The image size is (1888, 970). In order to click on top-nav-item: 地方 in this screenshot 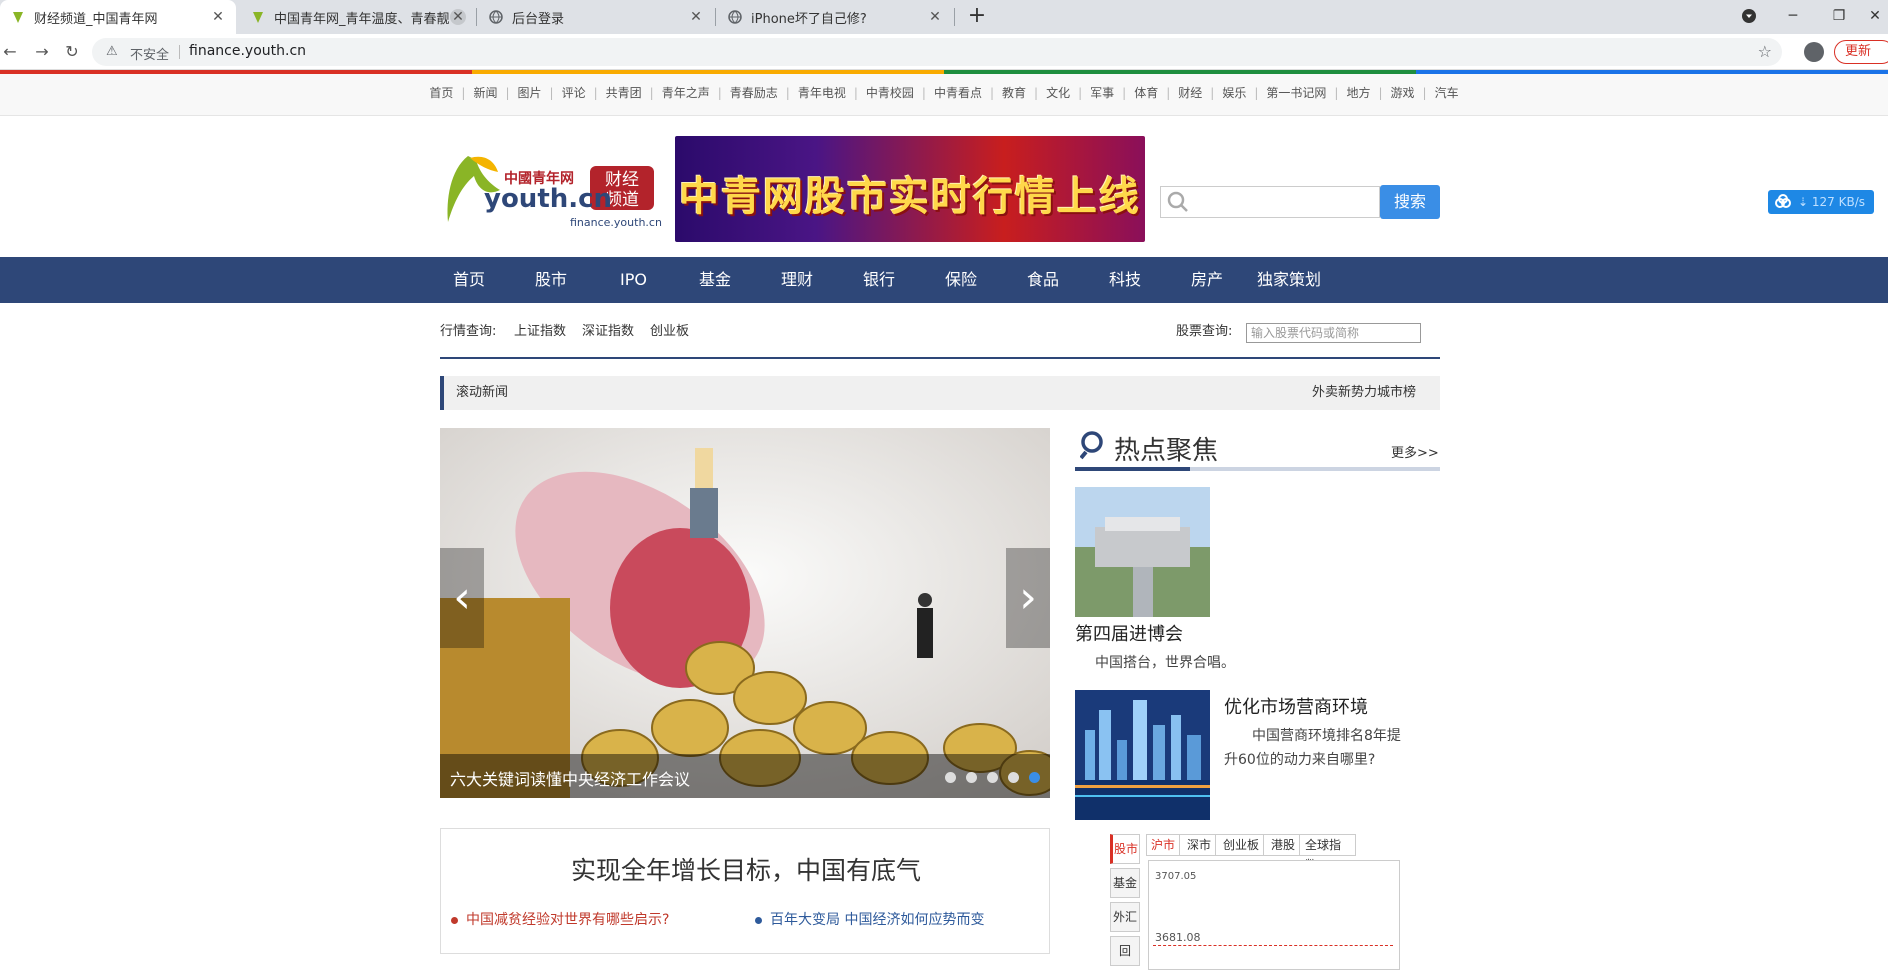, I will do `click(1358, 93)`.